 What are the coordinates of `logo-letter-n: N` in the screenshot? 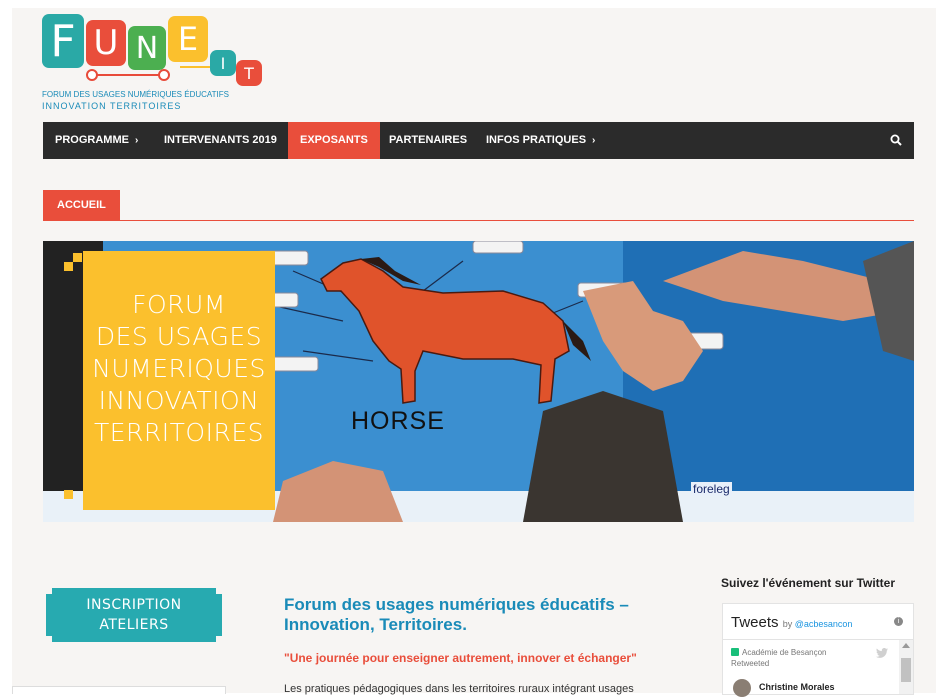 It's located at (147, 48).